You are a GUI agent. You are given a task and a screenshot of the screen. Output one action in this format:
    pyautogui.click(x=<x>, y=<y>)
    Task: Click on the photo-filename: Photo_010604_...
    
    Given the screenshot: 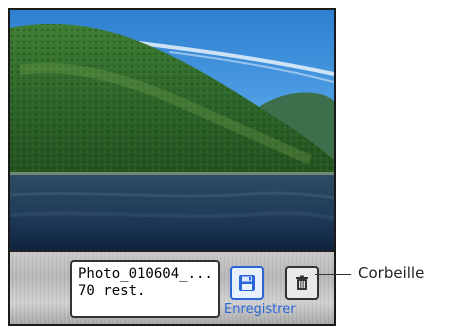 What is the action you would take?
    pyautogui.click(x=145, y=274)
    